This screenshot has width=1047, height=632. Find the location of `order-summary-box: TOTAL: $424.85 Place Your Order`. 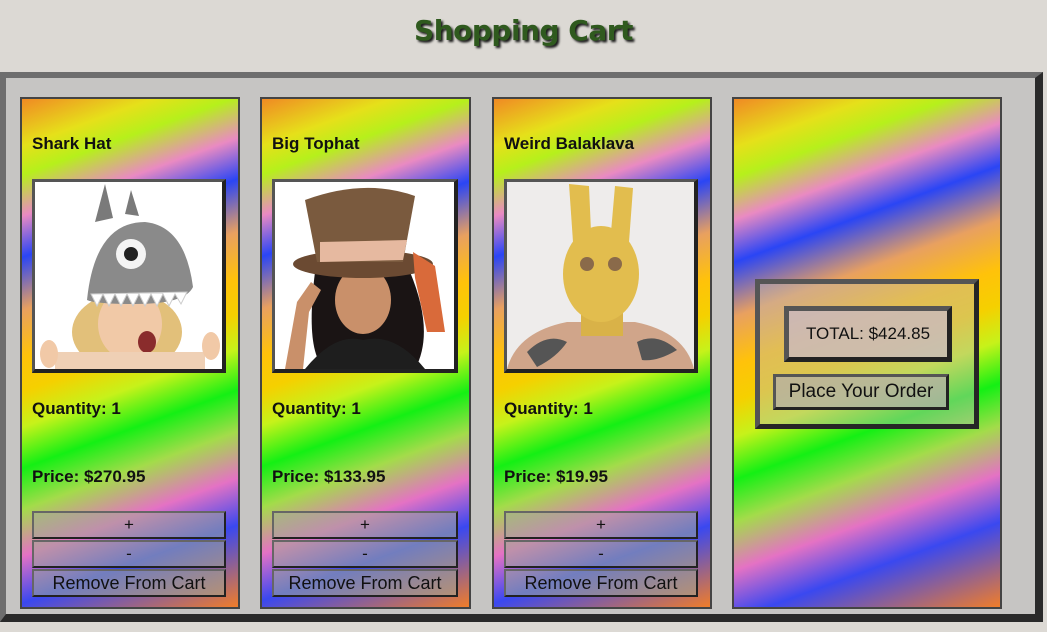

order-summary-box: TOTAL: $424.85 Place Your Order is located at coordinates (867, 354).